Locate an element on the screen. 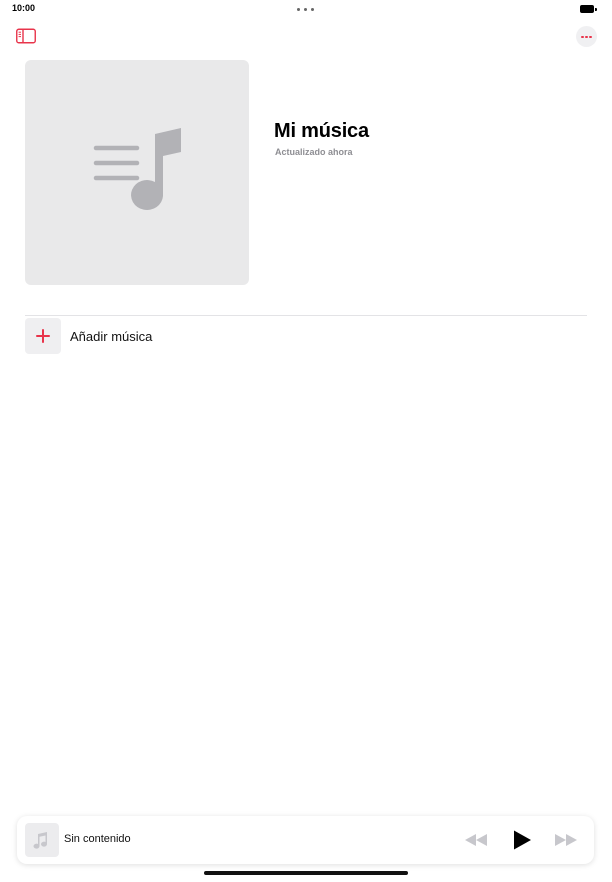 Image resolution: width=612 pixels, height=882 pixels. plus-icon is located at coordinates (43, 336).